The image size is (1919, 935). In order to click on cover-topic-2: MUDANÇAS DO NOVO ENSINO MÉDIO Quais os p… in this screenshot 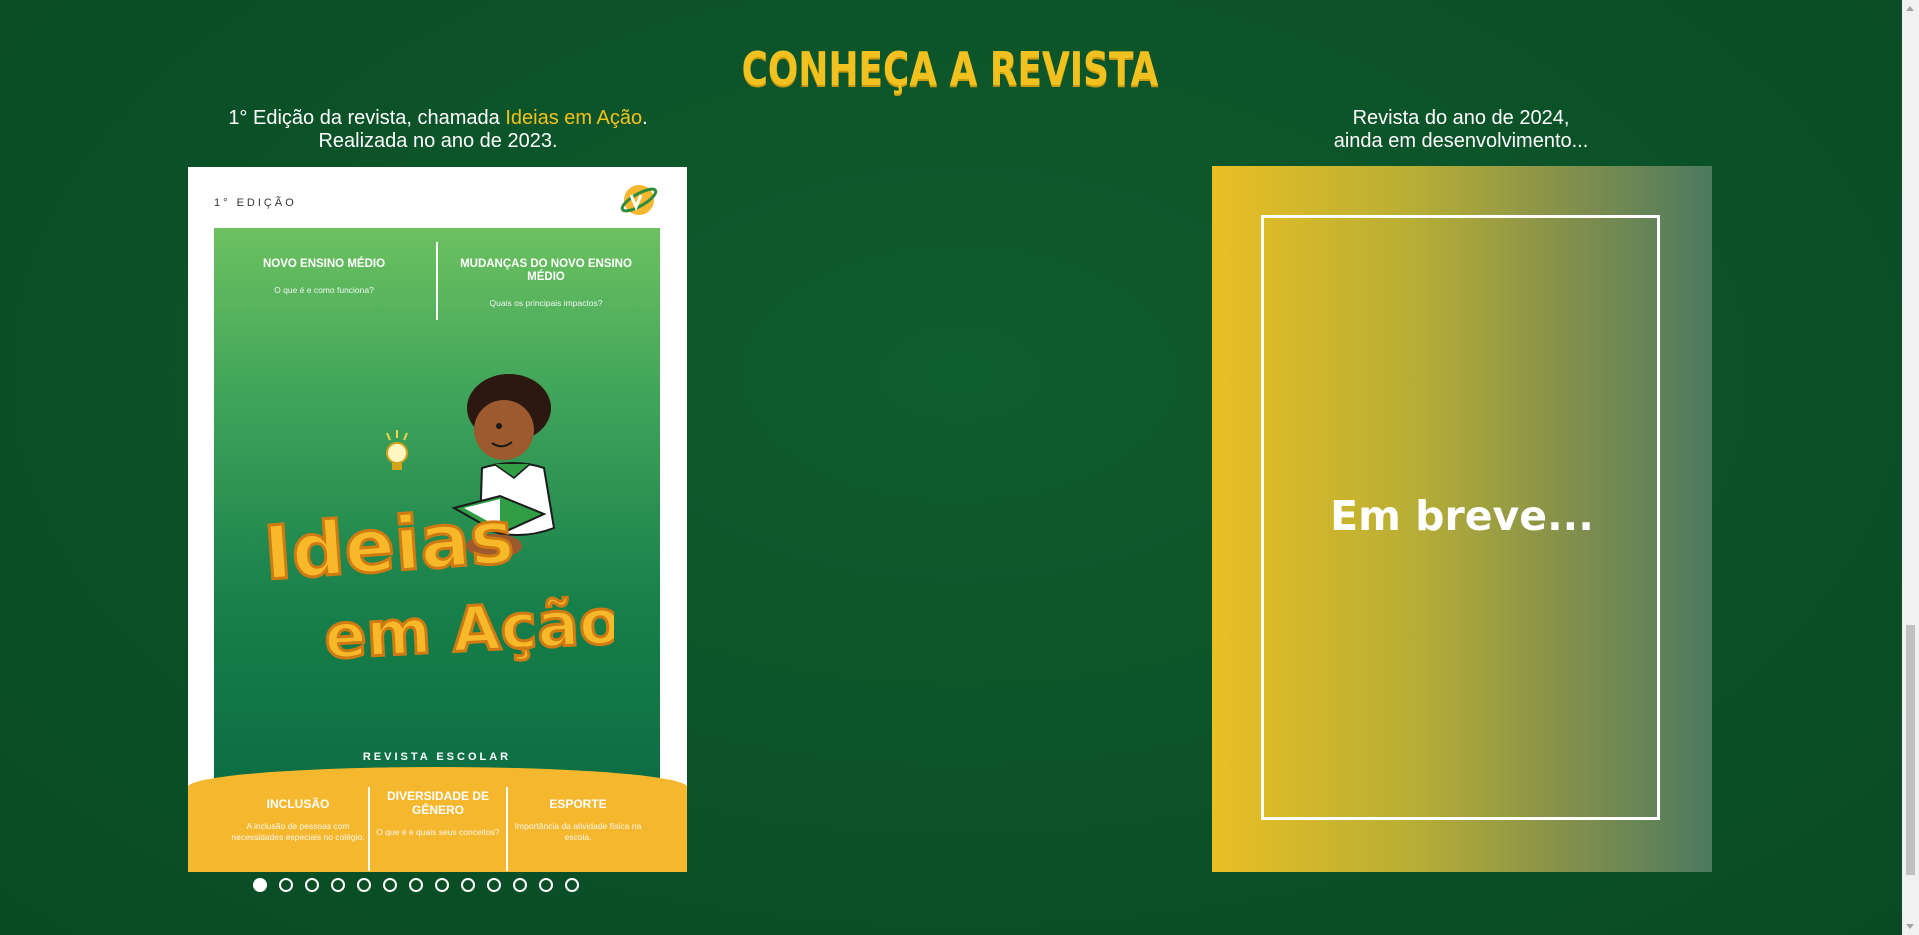, I will do `click(546, 283)`.